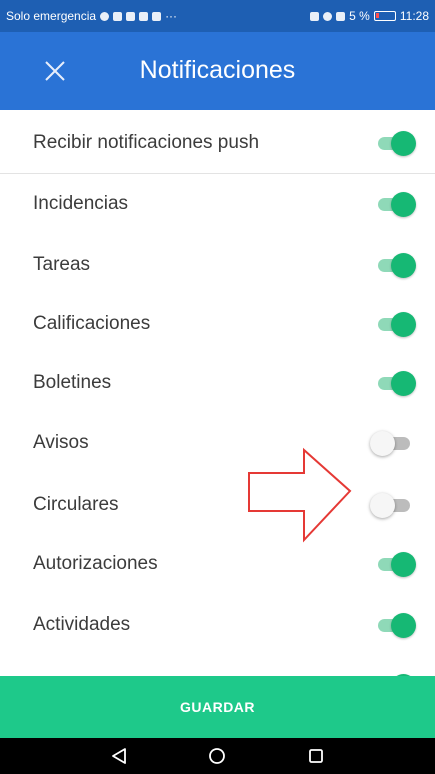 The image size is (435, 774). Describe the element at coordinates (384, 16) in the screenshot. I see `battery-icon` at that location.